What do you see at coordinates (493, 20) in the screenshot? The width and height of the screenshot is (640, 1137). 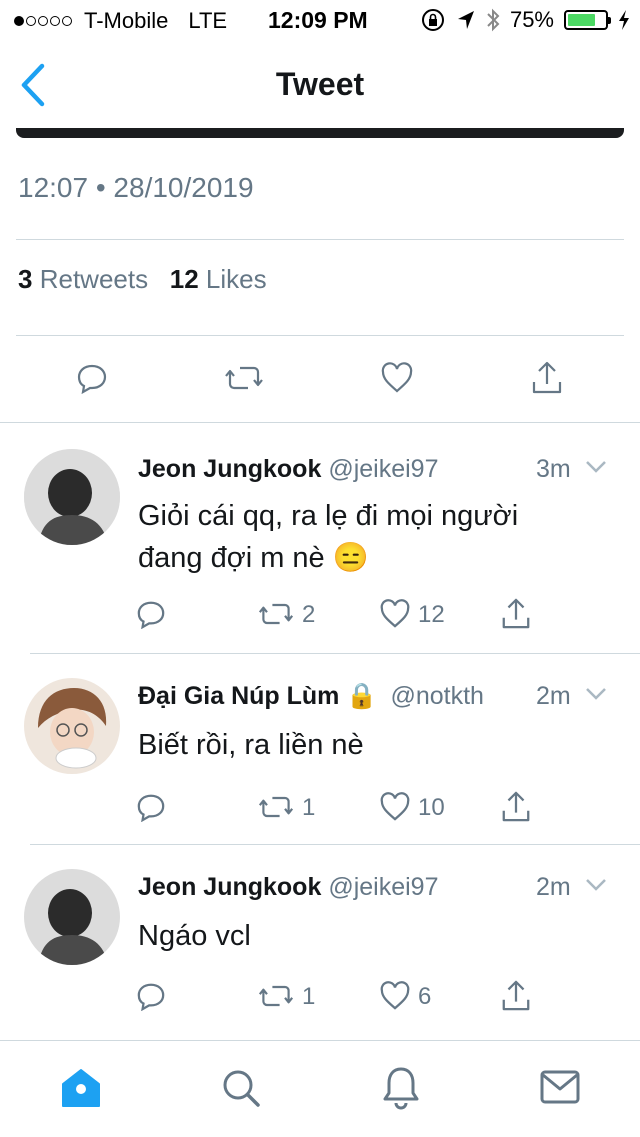 I see `bluetooth-icon` at bounding box center [493, 20].